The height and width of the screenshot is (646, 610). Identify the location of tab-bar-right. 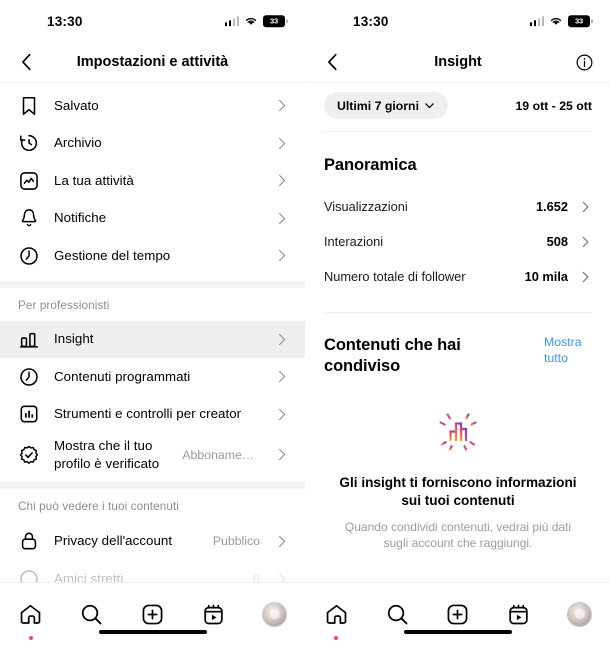
(458, 614).